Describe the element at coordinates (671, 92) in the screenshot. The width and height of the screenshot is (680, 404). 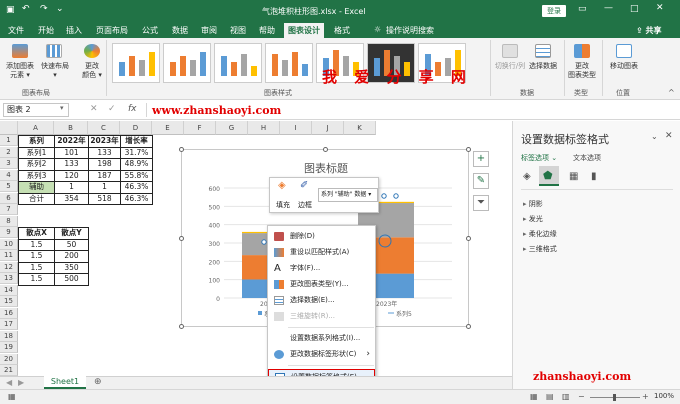
I see `collapse-ribbon-icon: ^` at that location.